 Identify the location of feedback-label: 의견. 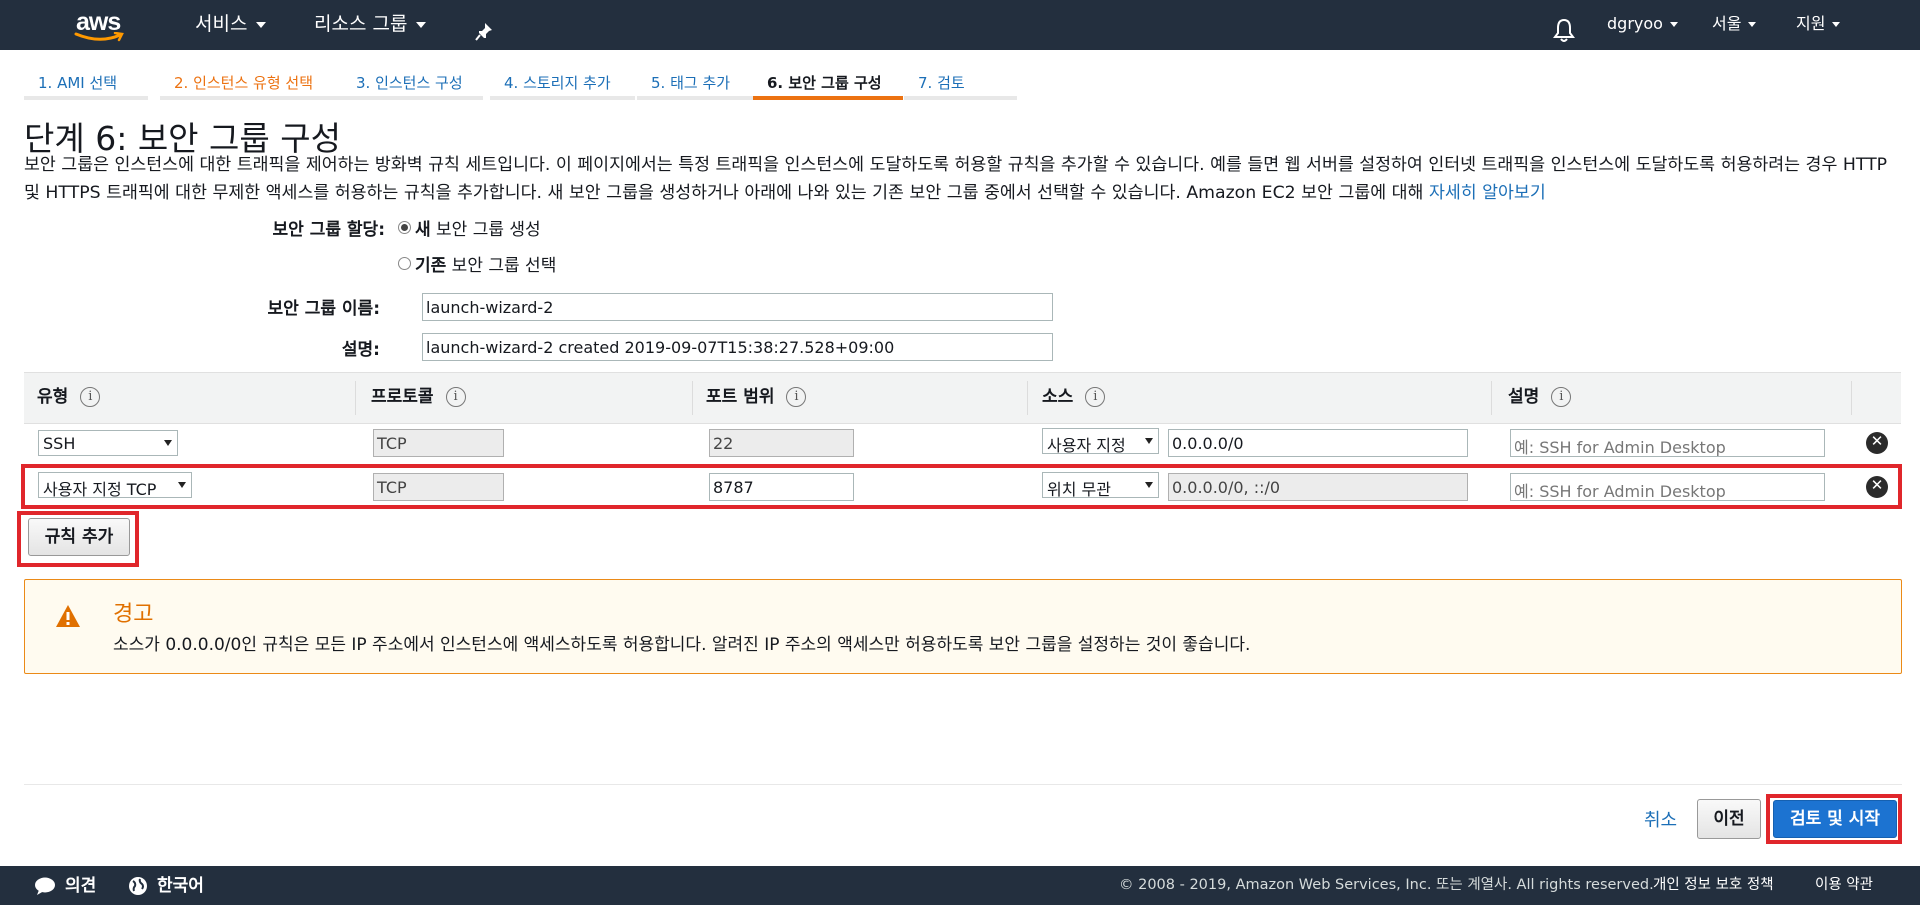
(81, 886).